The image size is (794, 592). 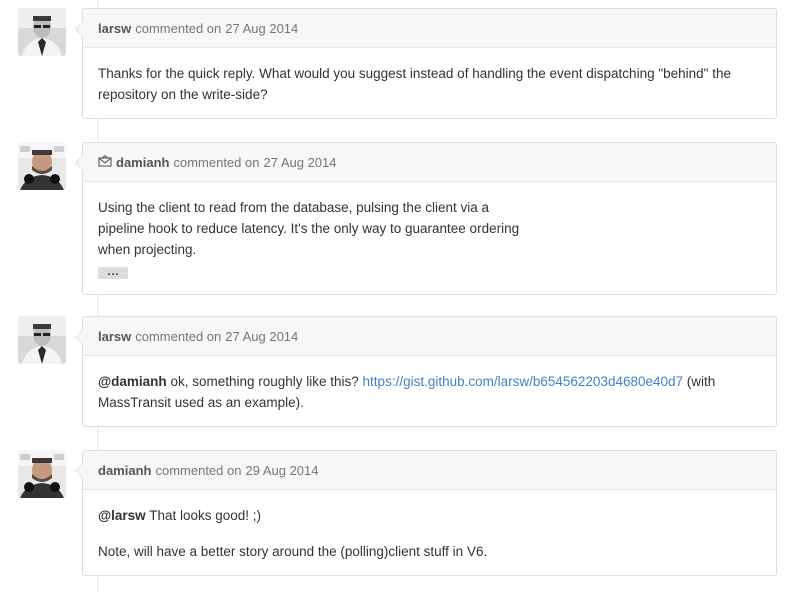 What do you see at coordinates (429, 470) in the screenshot?
I see `comment-header: damianh commented on 29 Aug 2014` at bounding box center [429, 470].